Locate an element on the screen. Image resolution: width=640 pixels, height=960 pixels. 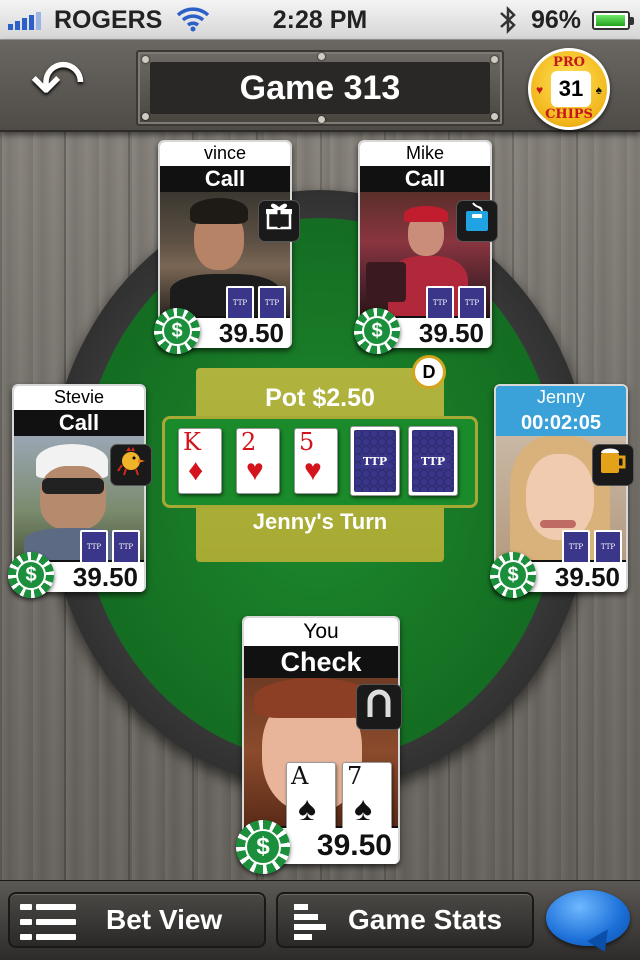
player-name: Mike is located at coordinates (424, 153).